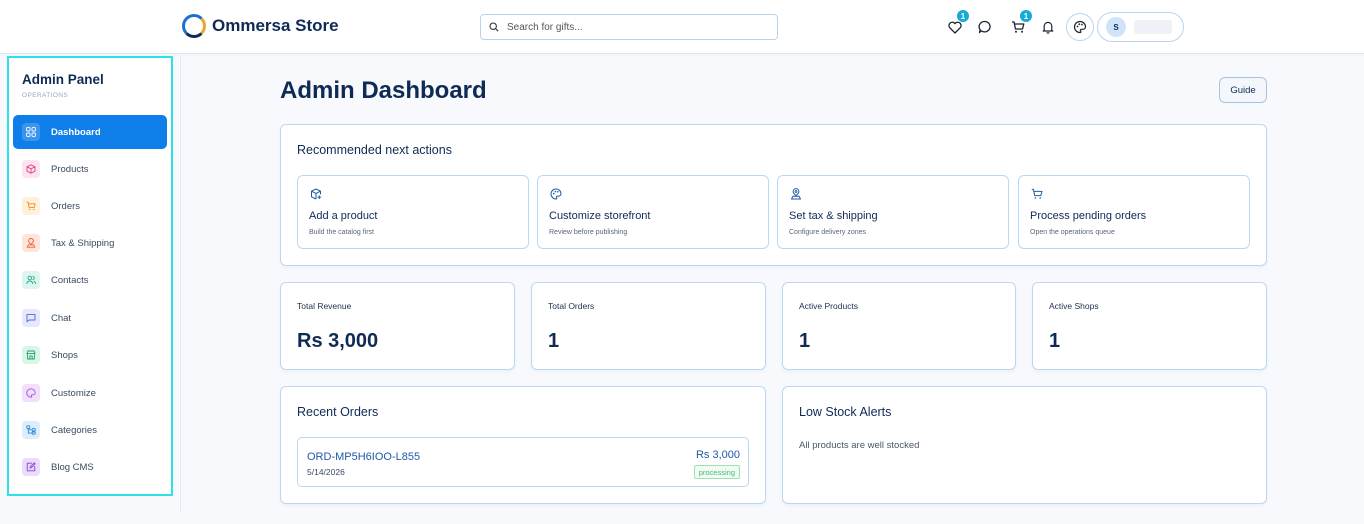  What do you see at coordinates (31, 132) in the screenshot?
I see `grid-icon` at bounding box center [31, 132].